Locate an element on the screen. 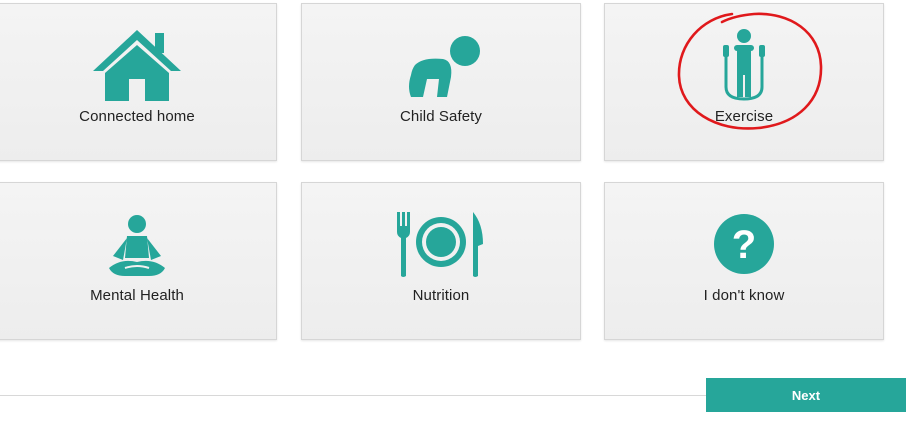 The width and height of the screenshot is (910, 423). jump-rope-icon is located at coordinates (744, 65).